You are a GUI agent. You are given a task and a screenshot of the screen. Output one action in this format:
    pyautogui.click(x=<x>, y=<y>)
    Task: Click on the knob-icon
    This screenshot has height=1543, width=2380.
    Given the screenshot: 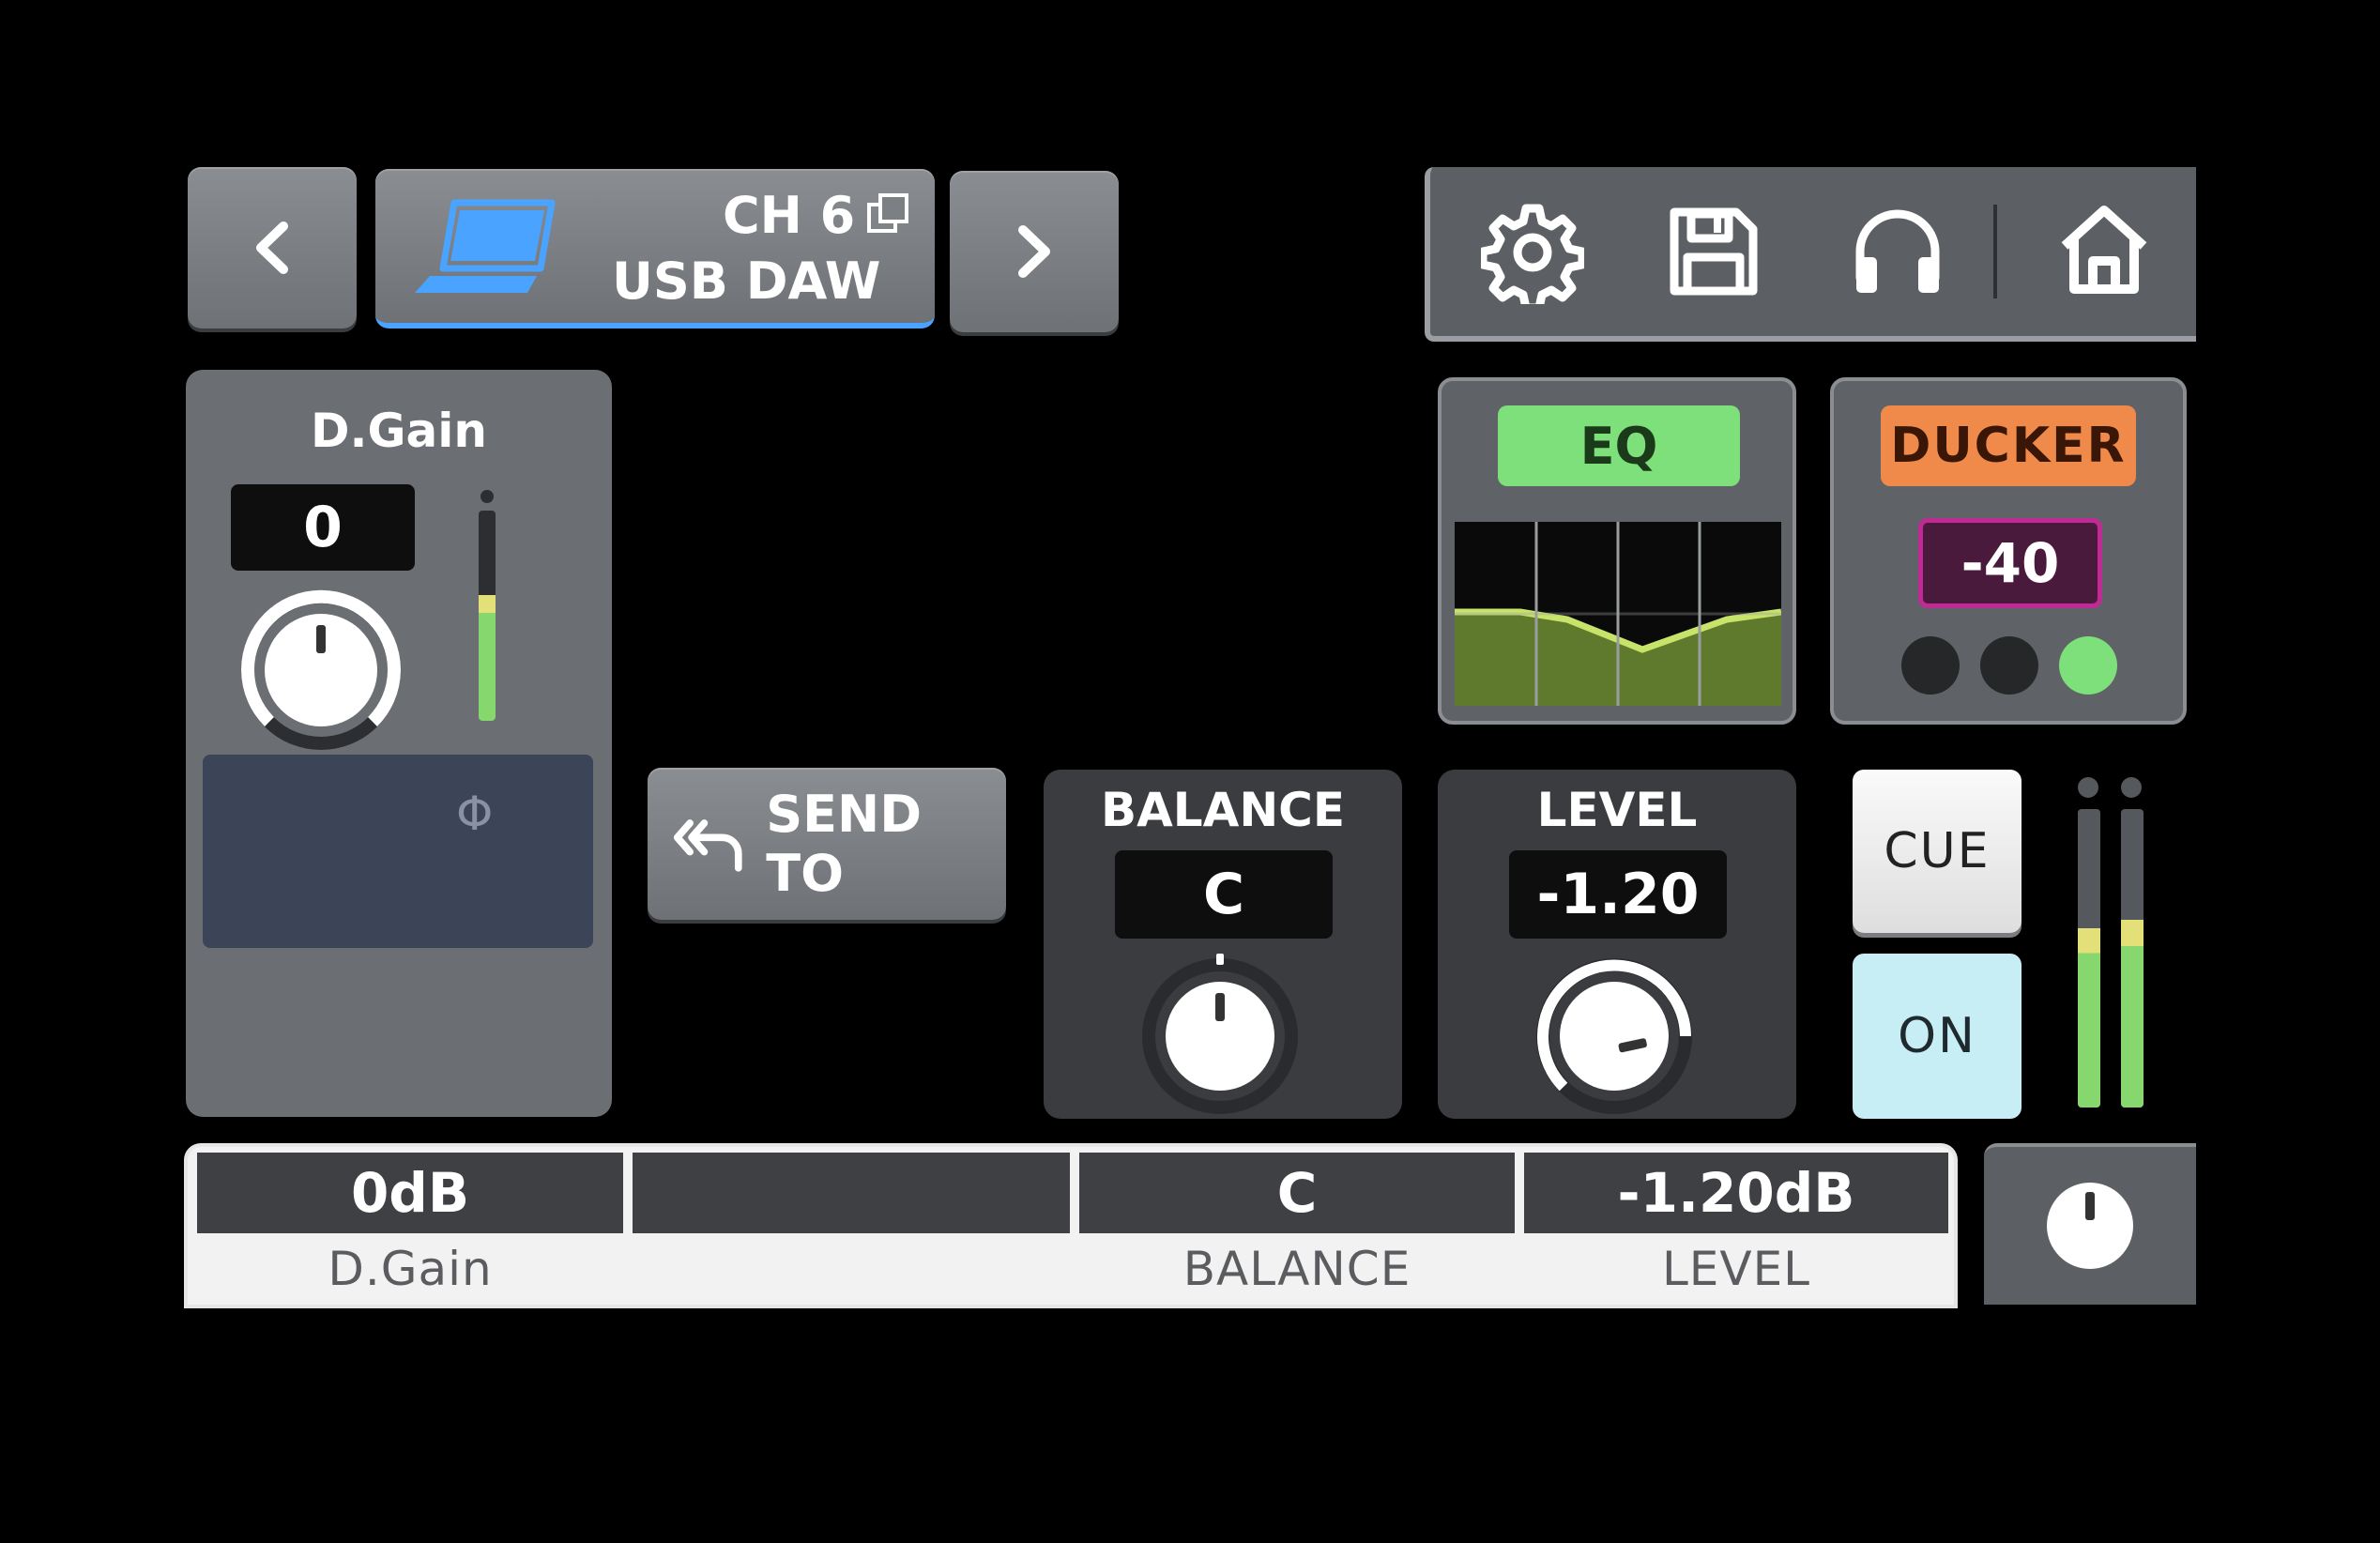 What is the action you would take?
    pyautogui.click(x=2090, y=1226)
    